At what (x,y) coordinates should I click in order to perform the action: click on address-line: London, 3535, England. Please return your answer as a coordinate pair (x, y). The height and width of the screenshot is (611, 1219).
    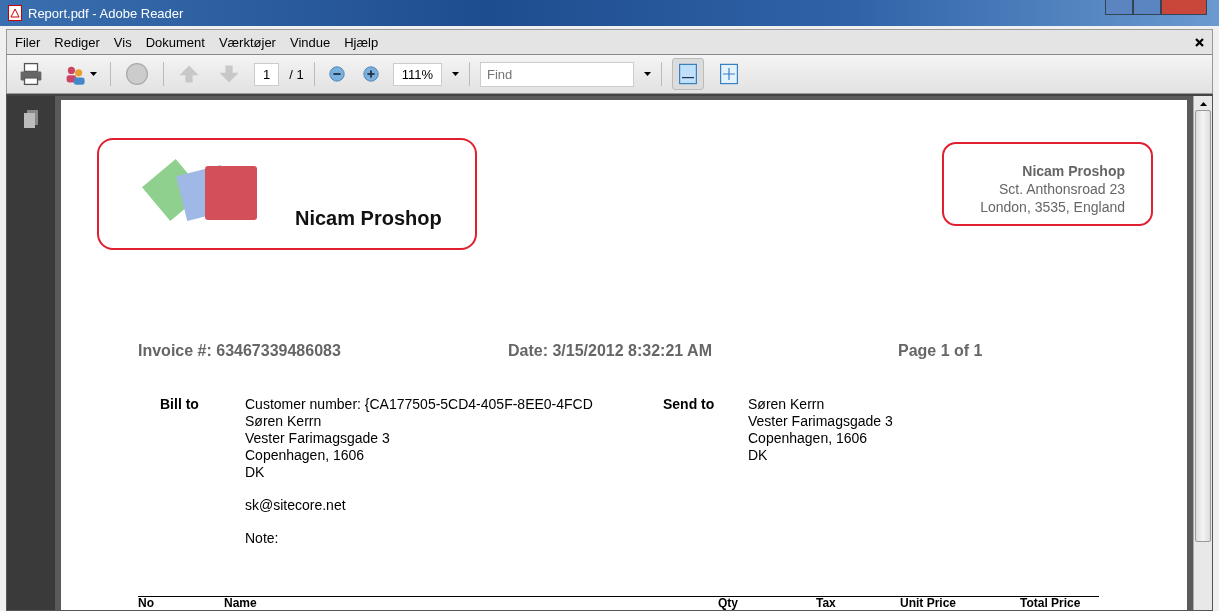
    Looking at the image, I should click on (1052, 207).